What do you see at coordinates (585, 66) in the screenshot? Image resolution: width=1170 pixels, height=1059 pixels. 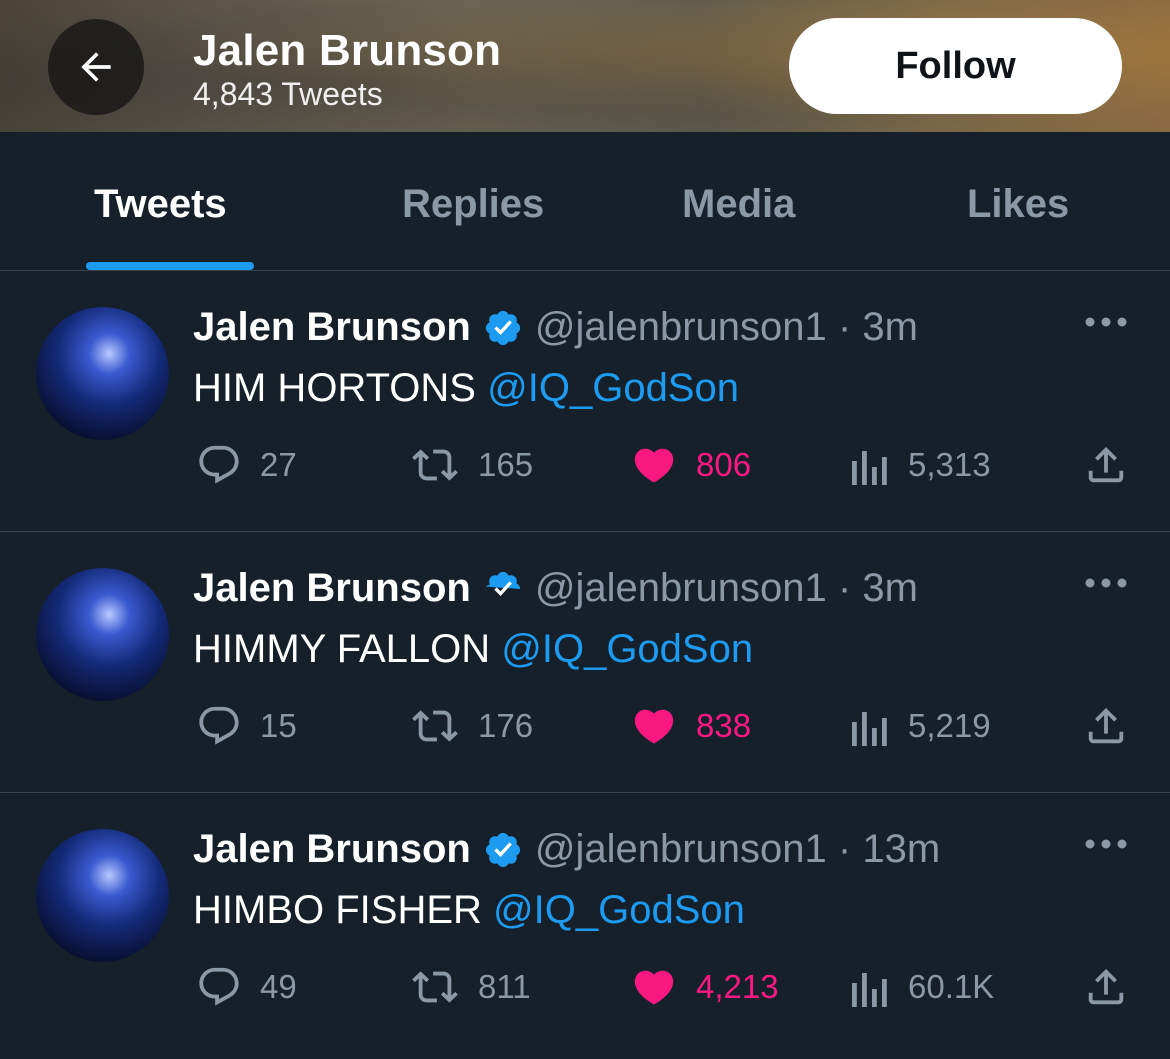 I see `profile-header: Jalen Brunson 4,843 Tweets Follow` at bounding box center [585, 66].